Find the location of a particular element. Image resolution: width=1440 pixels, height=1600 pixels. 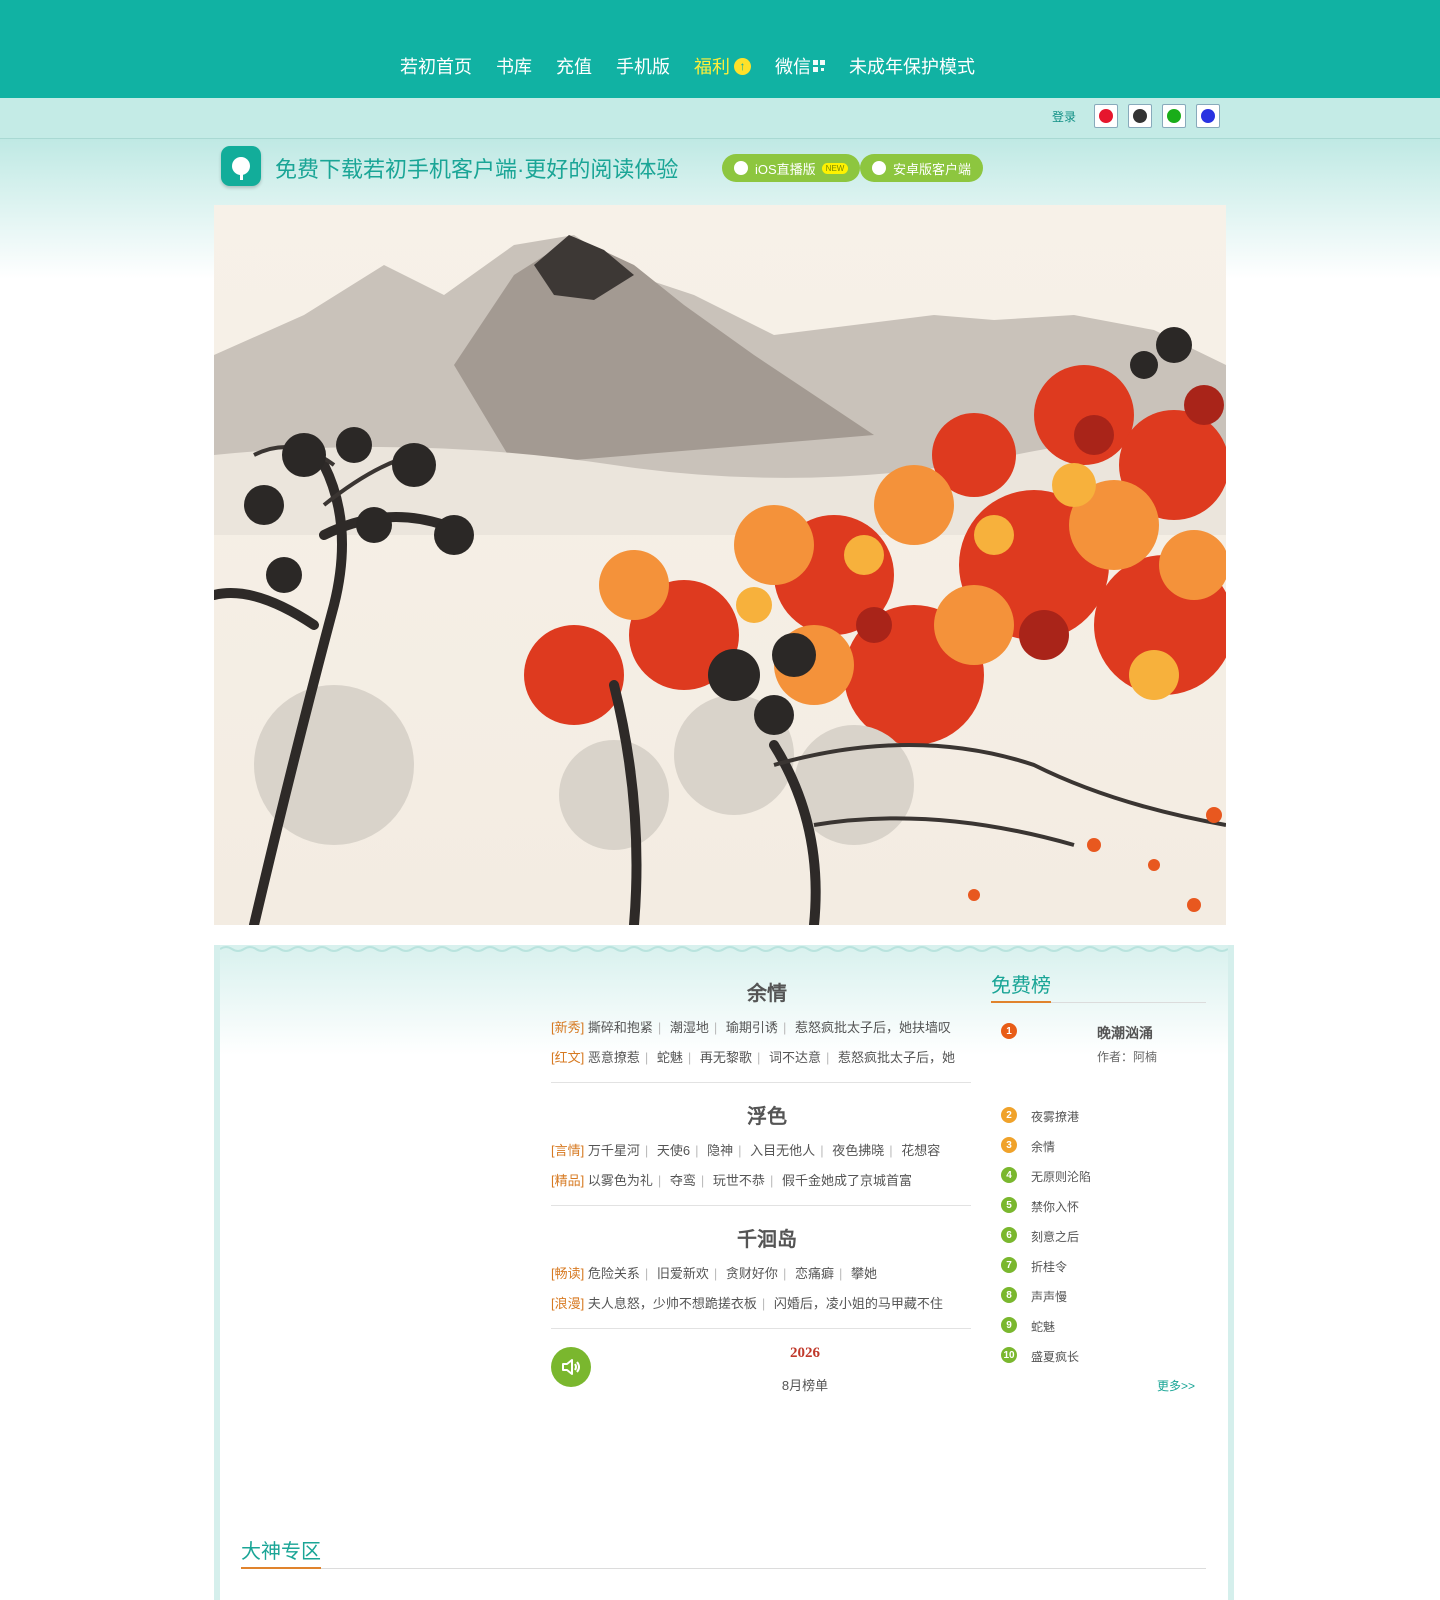

book-link: 瑜期引诱 is located at coordinates (752, 1027).